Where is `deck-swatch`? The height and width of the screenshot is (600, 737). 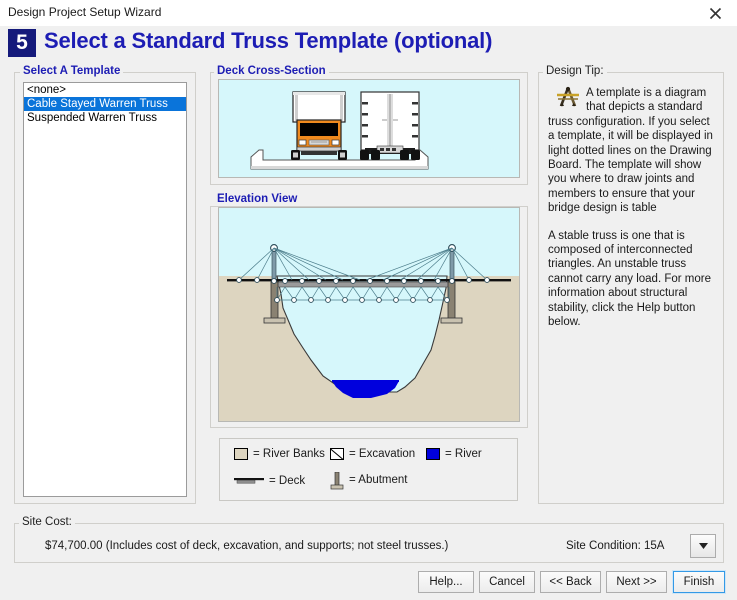 deck-swatch is located at coordinates (249, 481).